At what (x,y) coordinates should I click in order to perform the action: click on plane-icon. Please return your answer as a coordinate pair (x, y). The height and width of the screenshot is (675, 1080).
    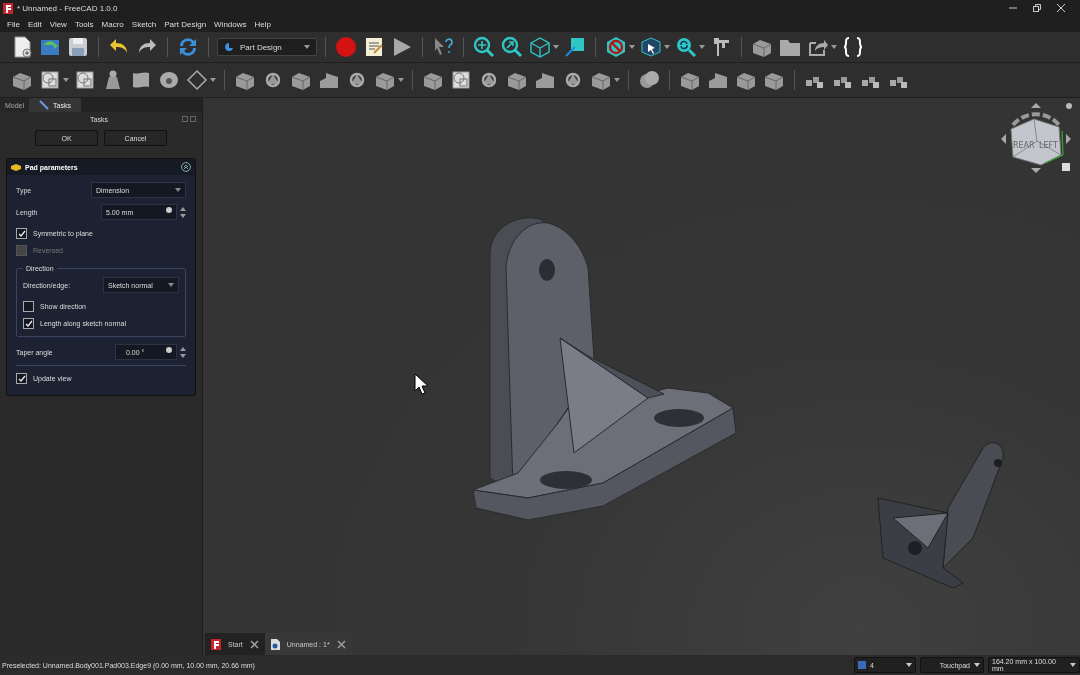
    Looking at the image, I should click on (575, 47).